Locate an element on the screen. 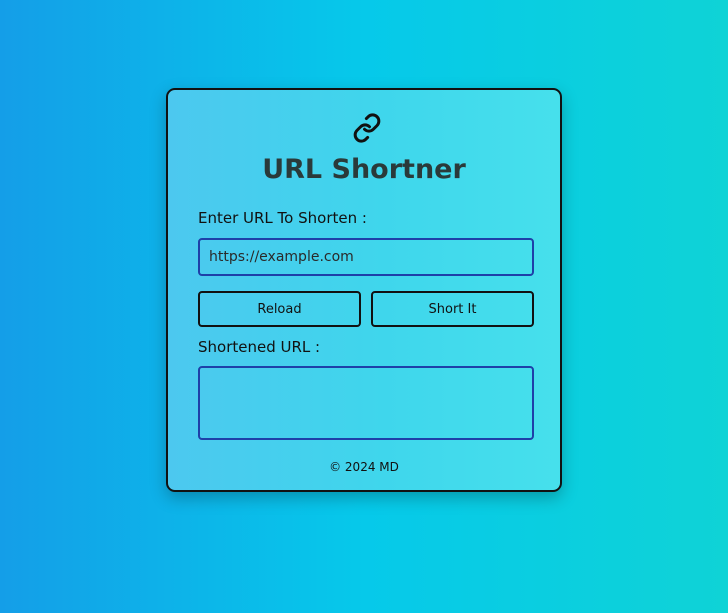 This screenshot has height=613, width=728. link-icon is located at coordinates (367, 128).